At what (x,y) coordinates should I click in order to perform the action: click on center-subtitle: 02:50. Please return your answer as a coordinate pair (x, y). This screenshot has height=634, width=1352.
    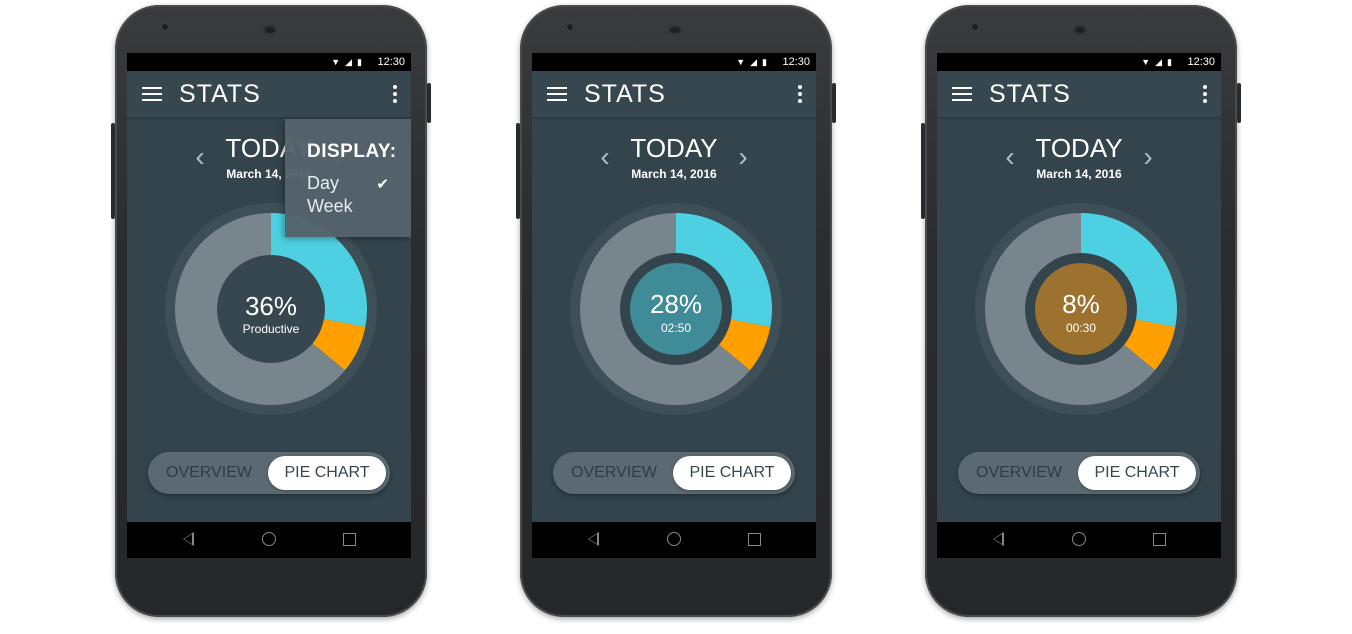
    Looking at the image, I should click on (676, 328).